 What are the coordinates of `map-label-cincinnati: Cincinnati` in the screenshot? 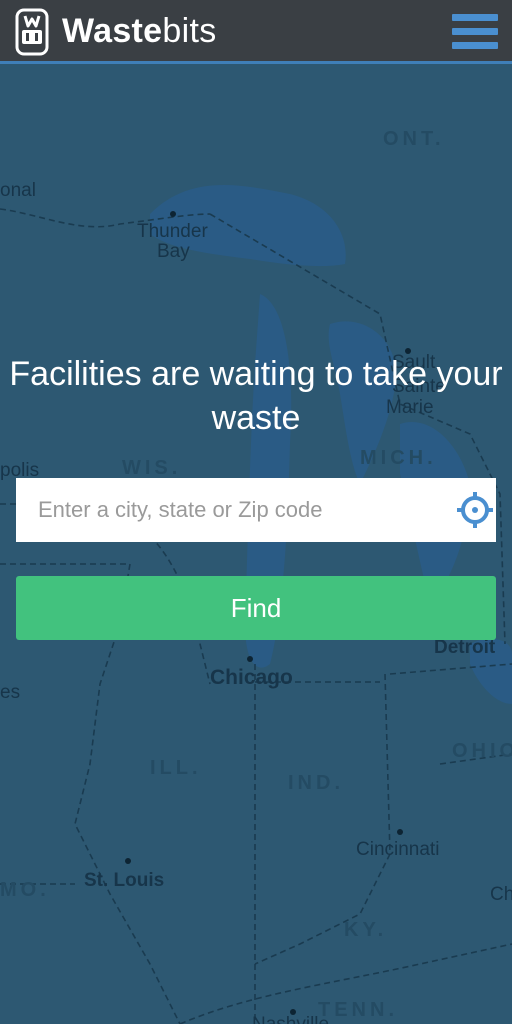 It's located at (398, 849).